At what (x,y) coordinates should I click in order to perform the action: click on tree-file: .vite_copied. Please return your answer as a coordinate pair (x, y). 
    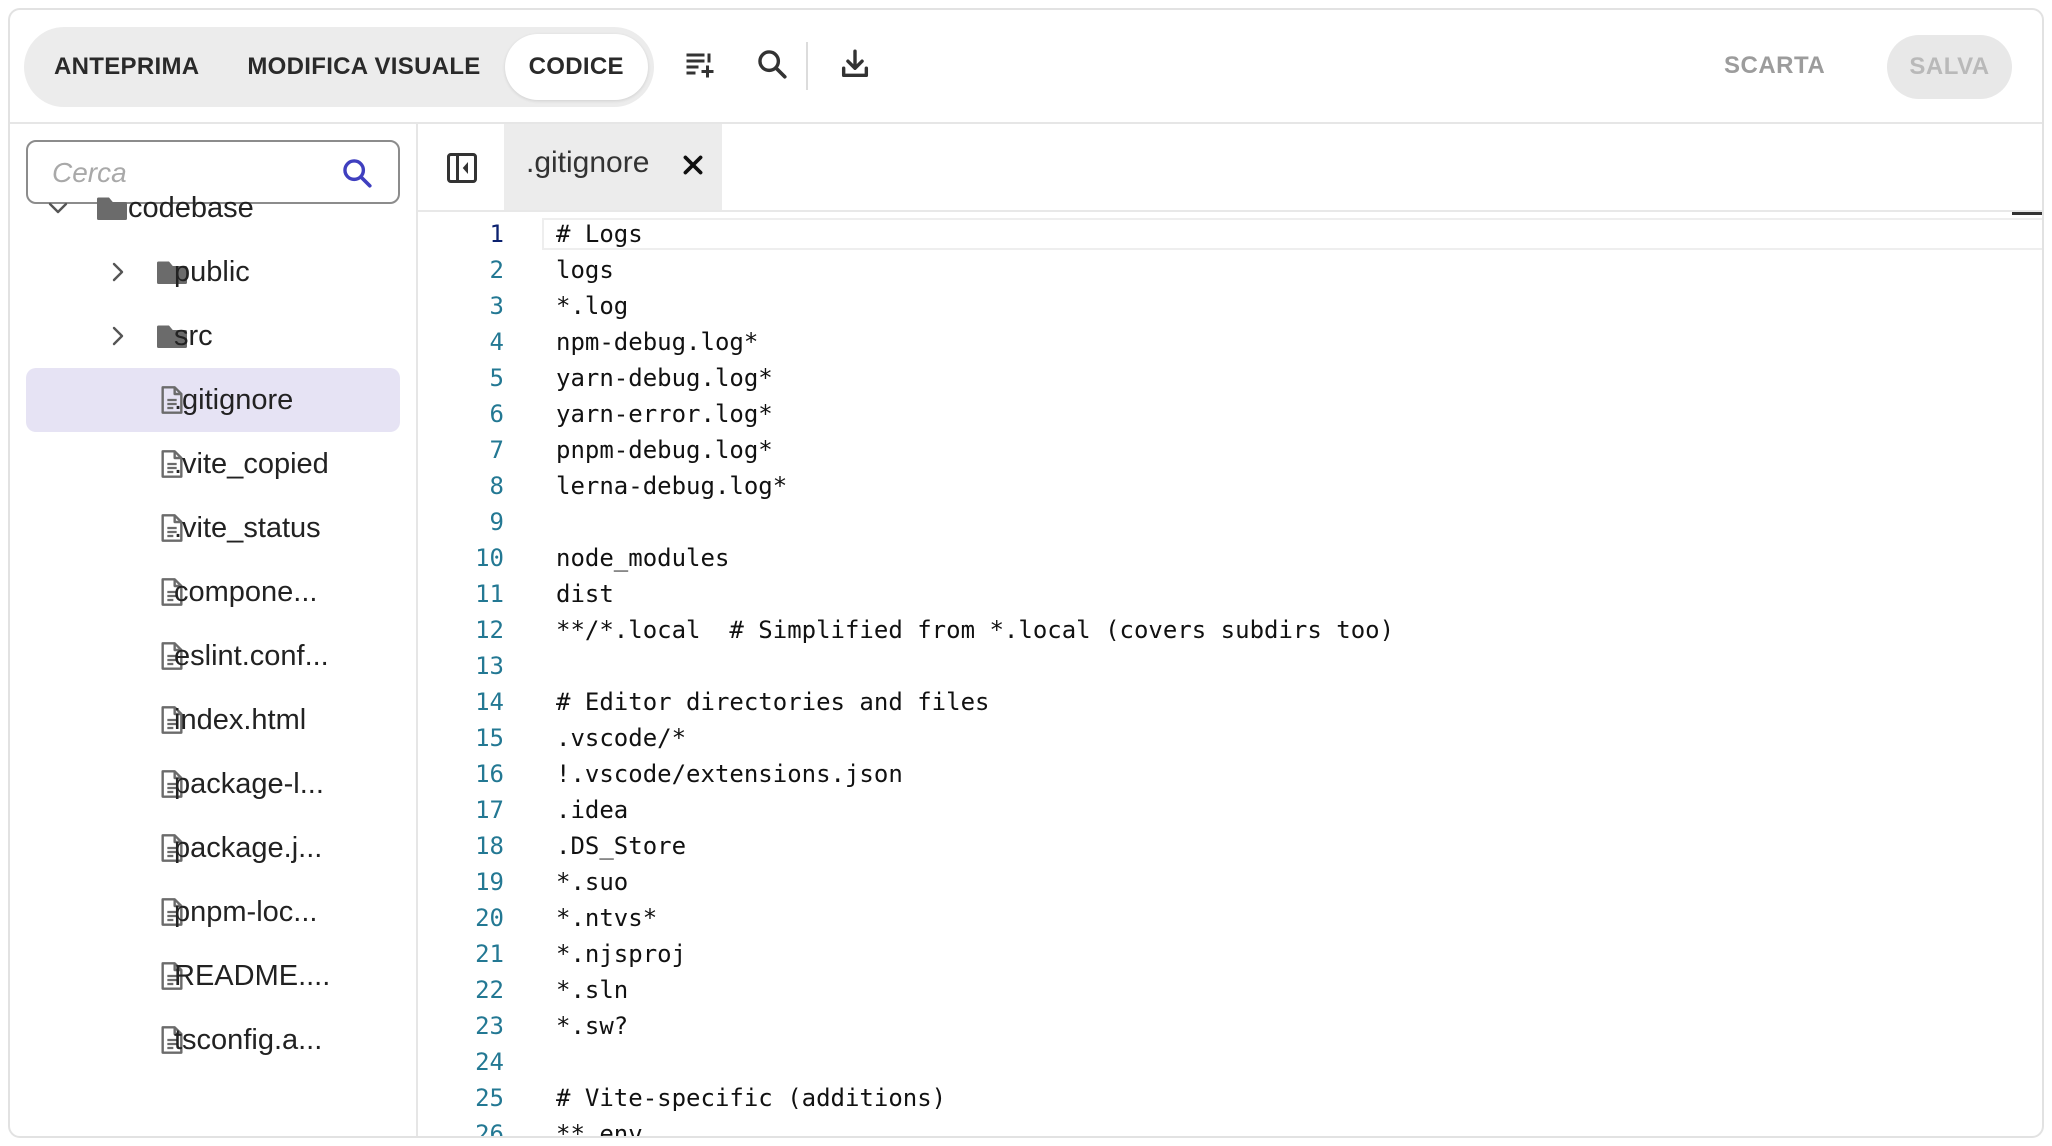
    Looking at the image, I should click on (213, 464).